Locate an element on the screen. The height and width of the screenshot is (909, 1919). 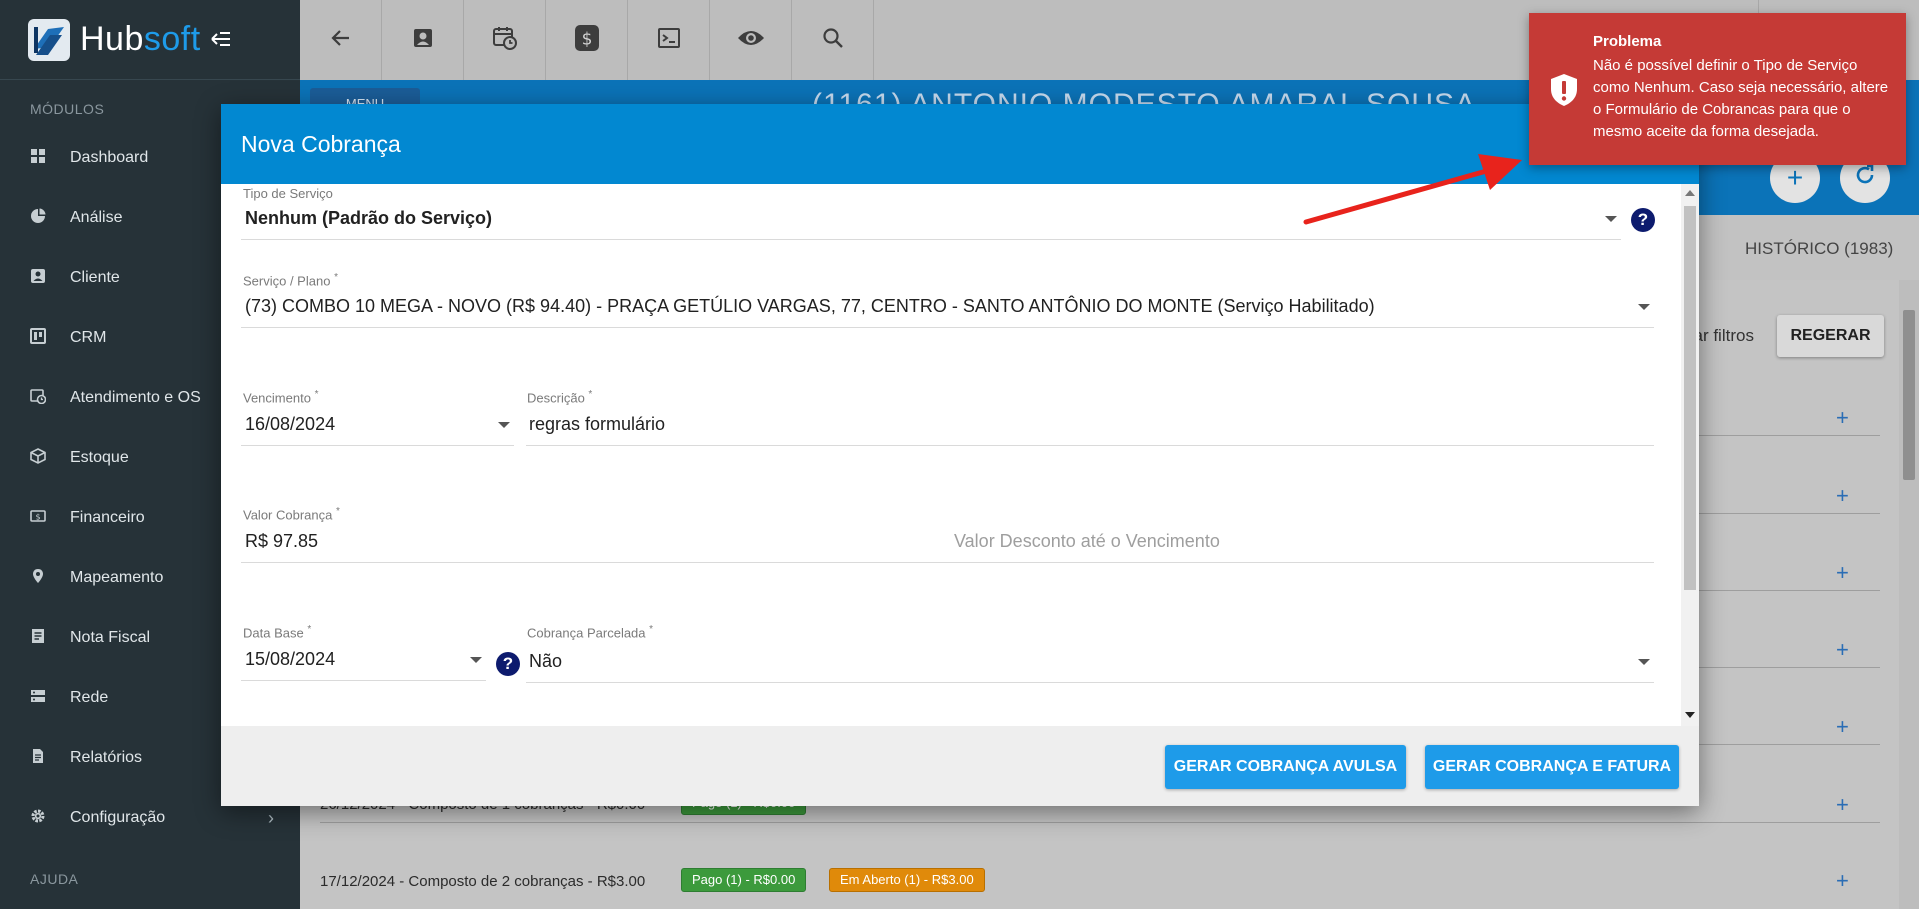
back-arrow-icon is located at coordinates (341, 40).